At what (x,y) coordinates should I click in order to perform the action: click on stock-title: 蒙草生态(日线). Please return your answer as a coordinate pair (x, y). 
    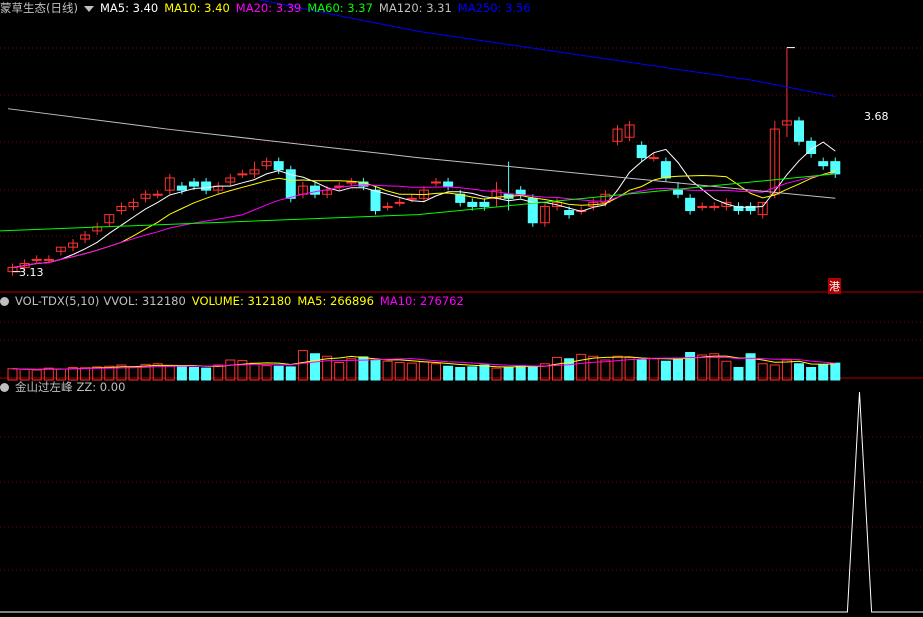
    Looking at the image, I should click on (39, 8).